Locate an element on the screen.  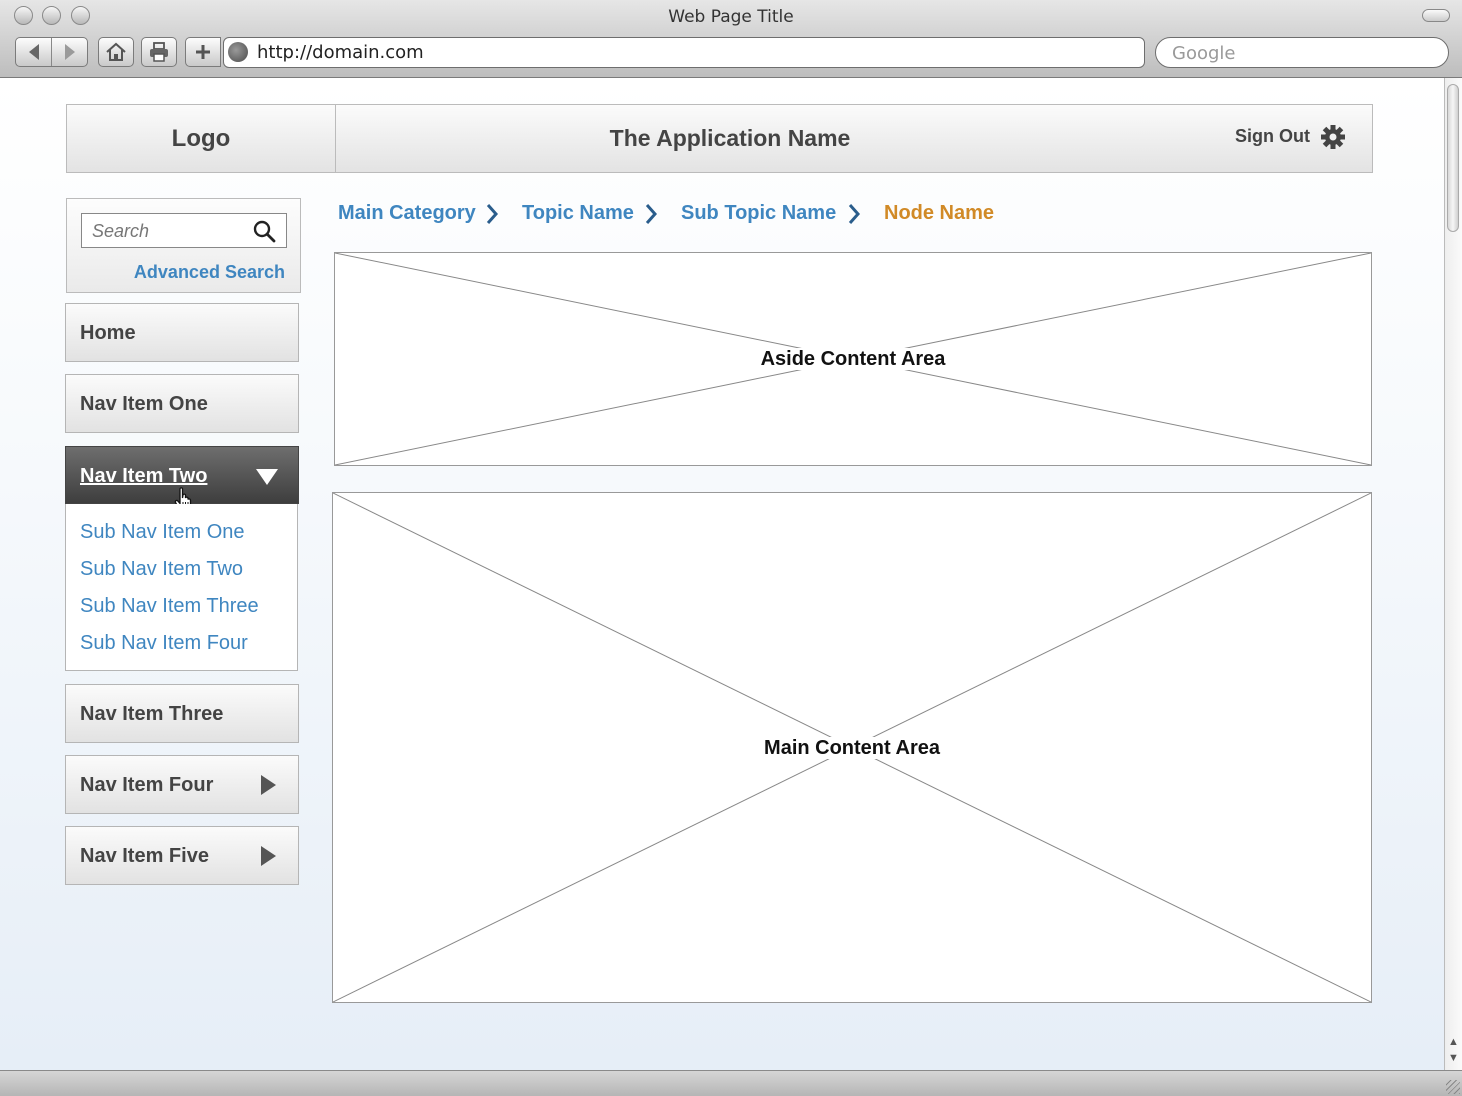
browser-toolbar: Web Page Title http://domain.com is located at coordinates (731, 39).